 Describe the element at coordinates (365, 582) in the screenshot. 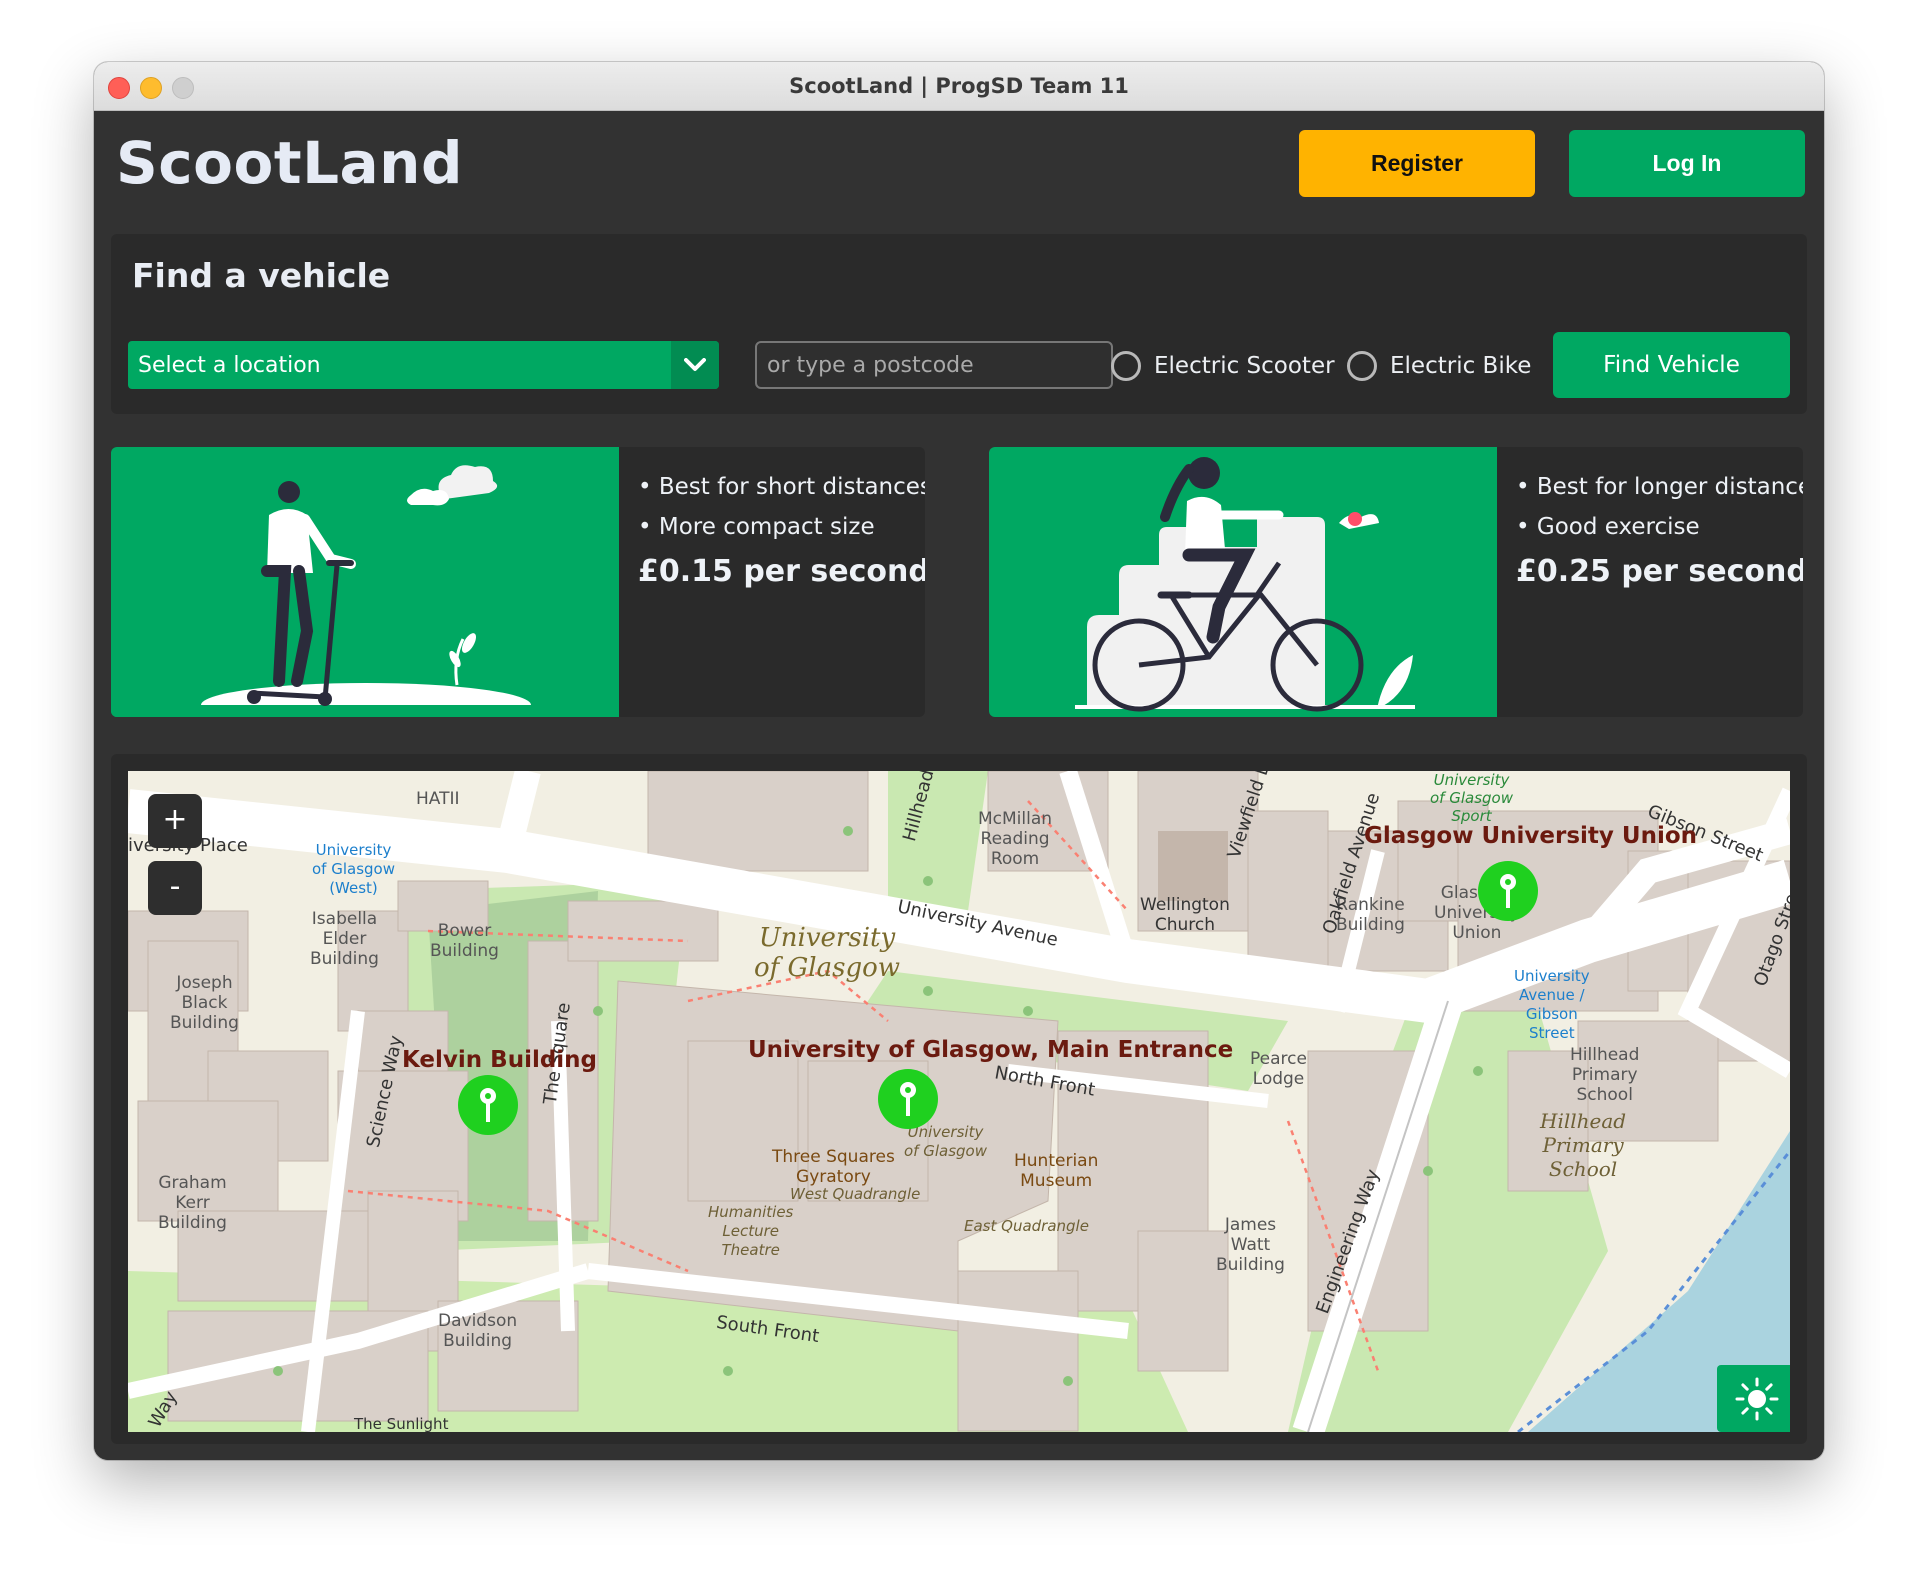

I see `scooter-illustration` at that location.